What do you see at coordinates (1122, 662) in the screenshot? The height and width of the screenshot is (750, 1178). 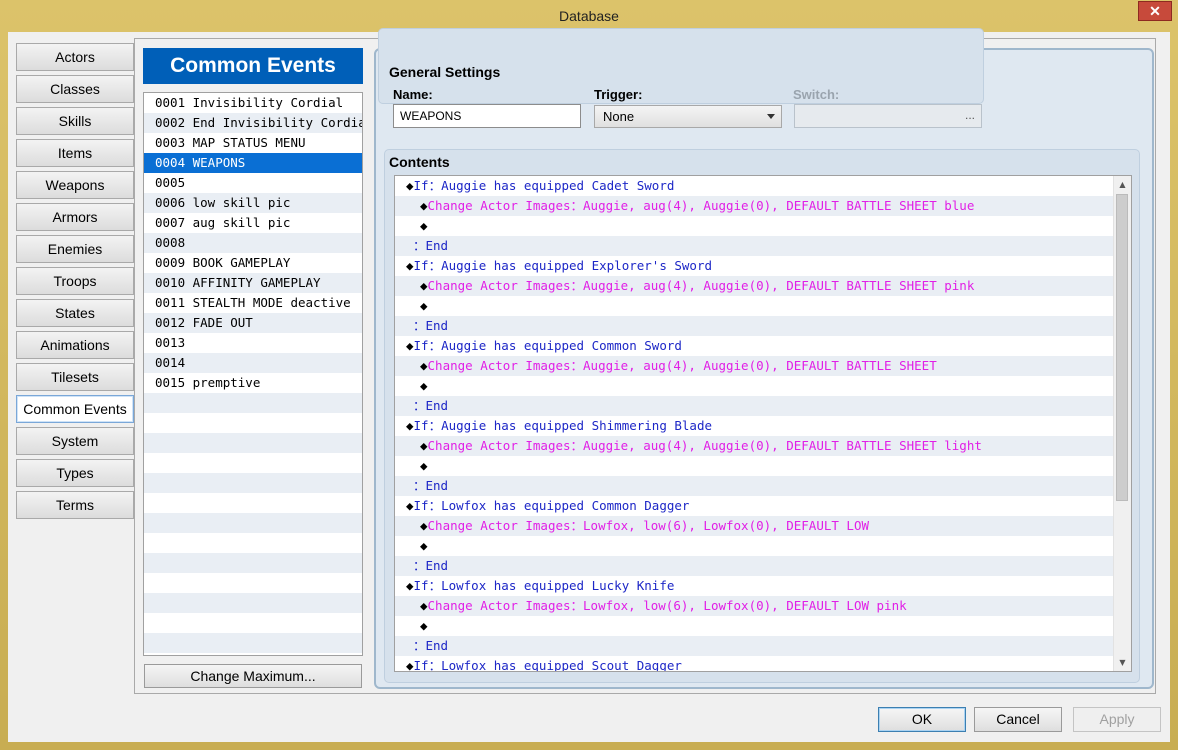 I see `scroll-down-icon: ▼` at bounding box center [1122, 662].